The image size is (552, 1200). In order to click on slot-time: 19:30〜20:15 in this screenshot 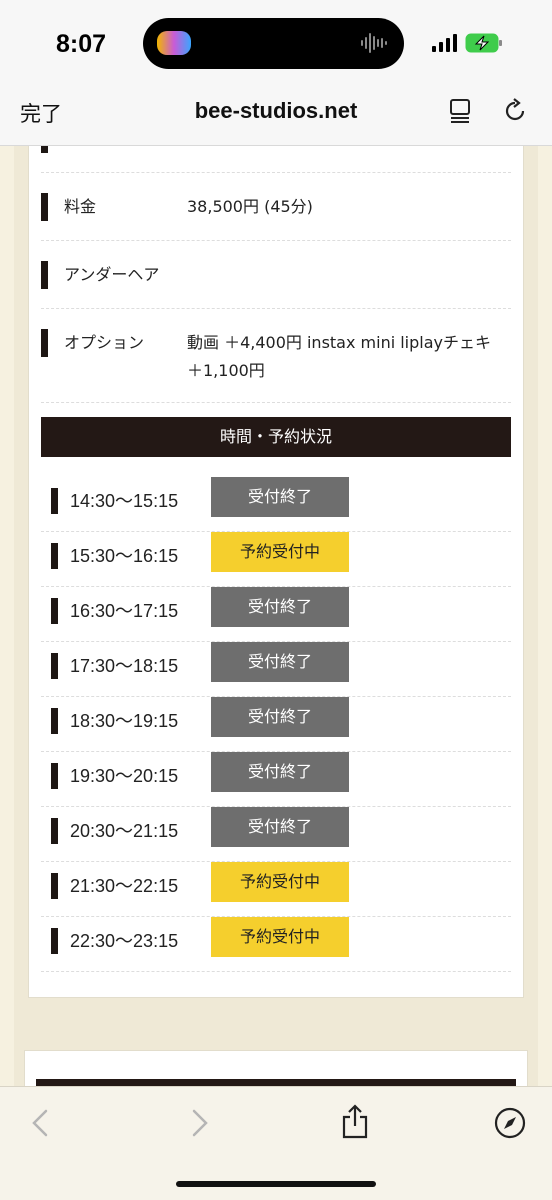, I will do `click(114, 776)`.